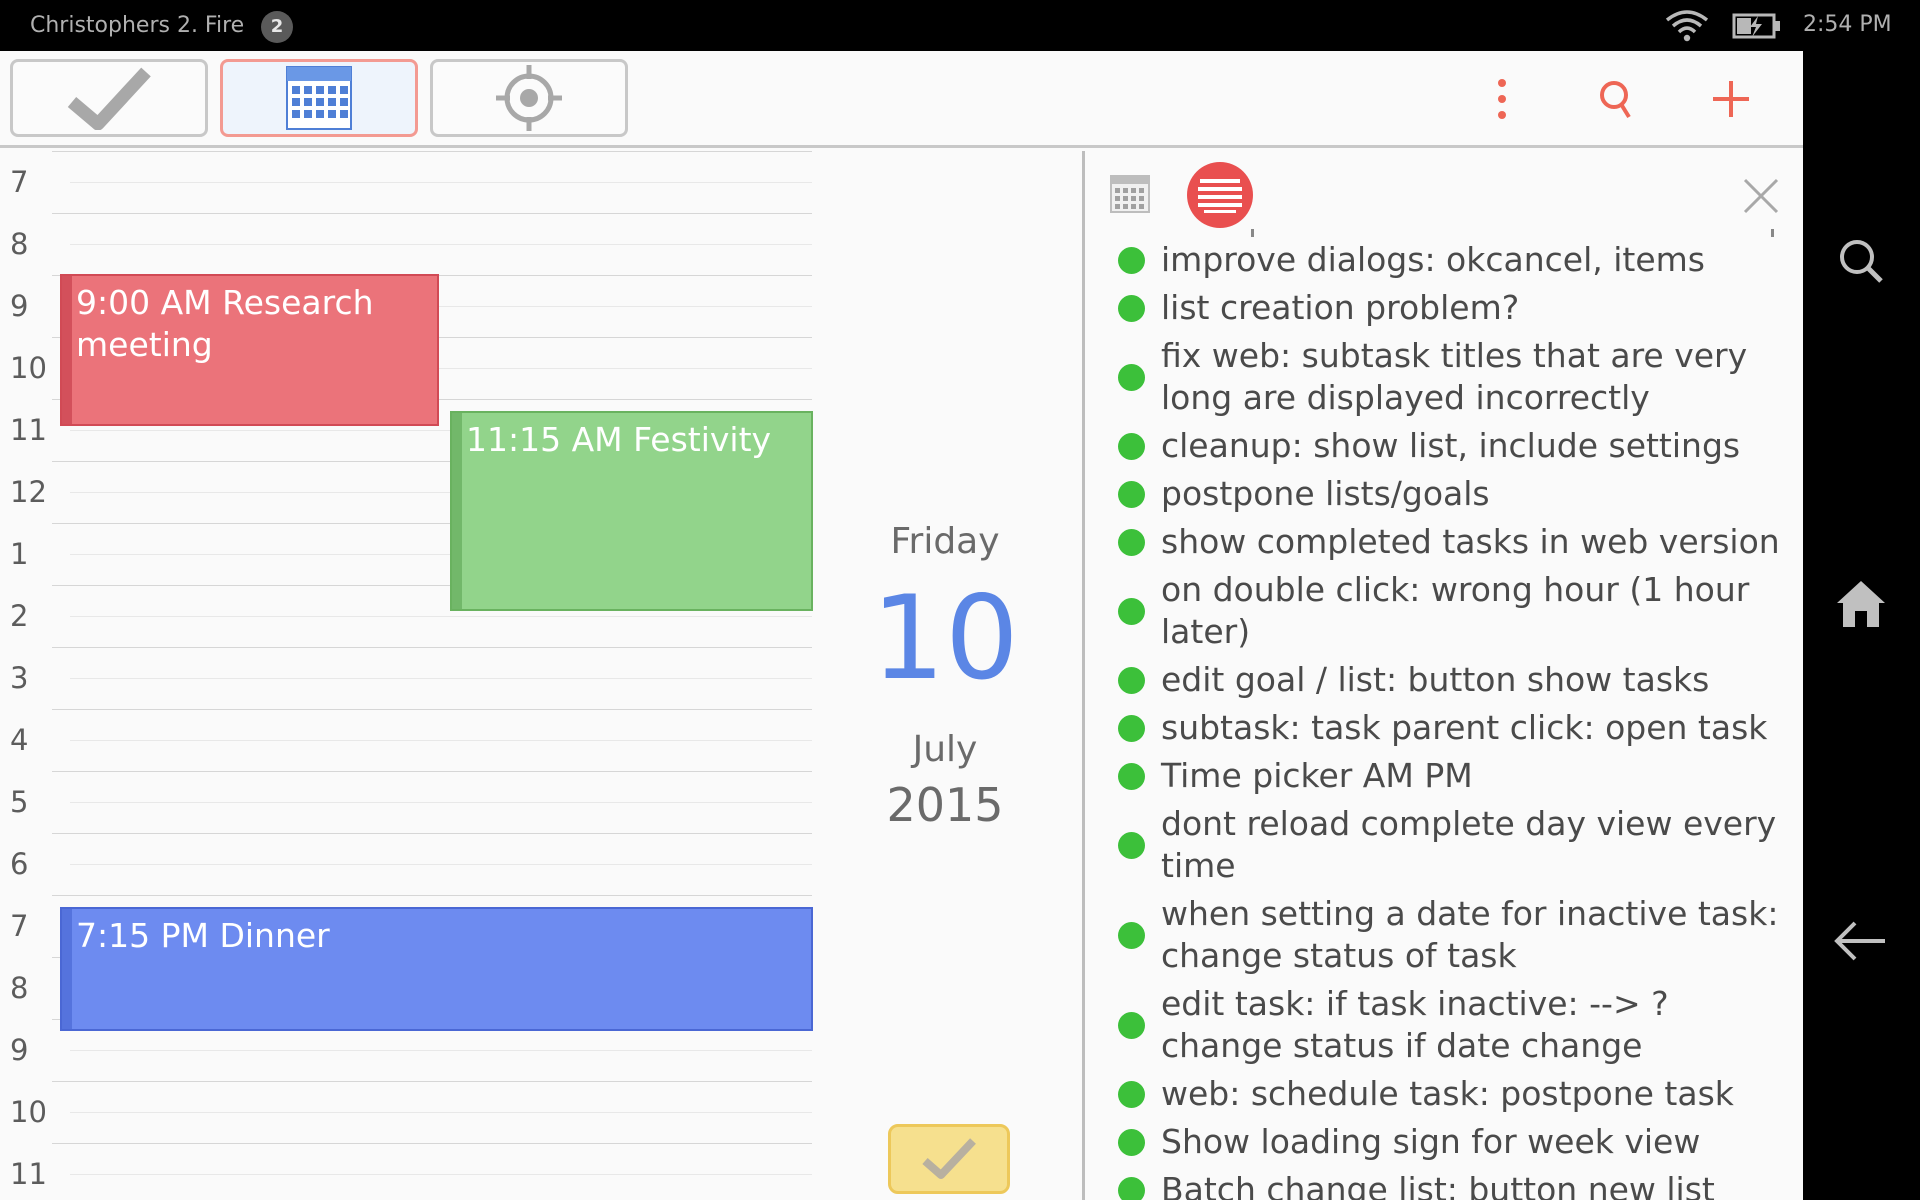  What do you see at coordinates (1340, 307) in the screenshot?
I see `task-title: list creation problem?` at bounding box center [1340, 307].